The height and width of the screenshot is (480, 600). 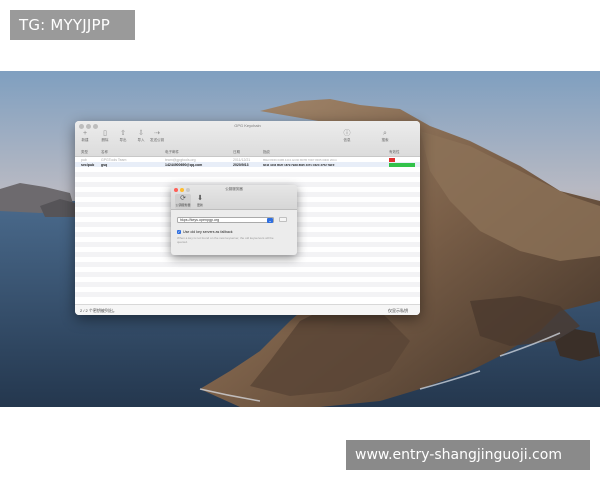 I want to click on tab-keyserver: ⟳ 公钥服务器, so click(x=183, y=201).